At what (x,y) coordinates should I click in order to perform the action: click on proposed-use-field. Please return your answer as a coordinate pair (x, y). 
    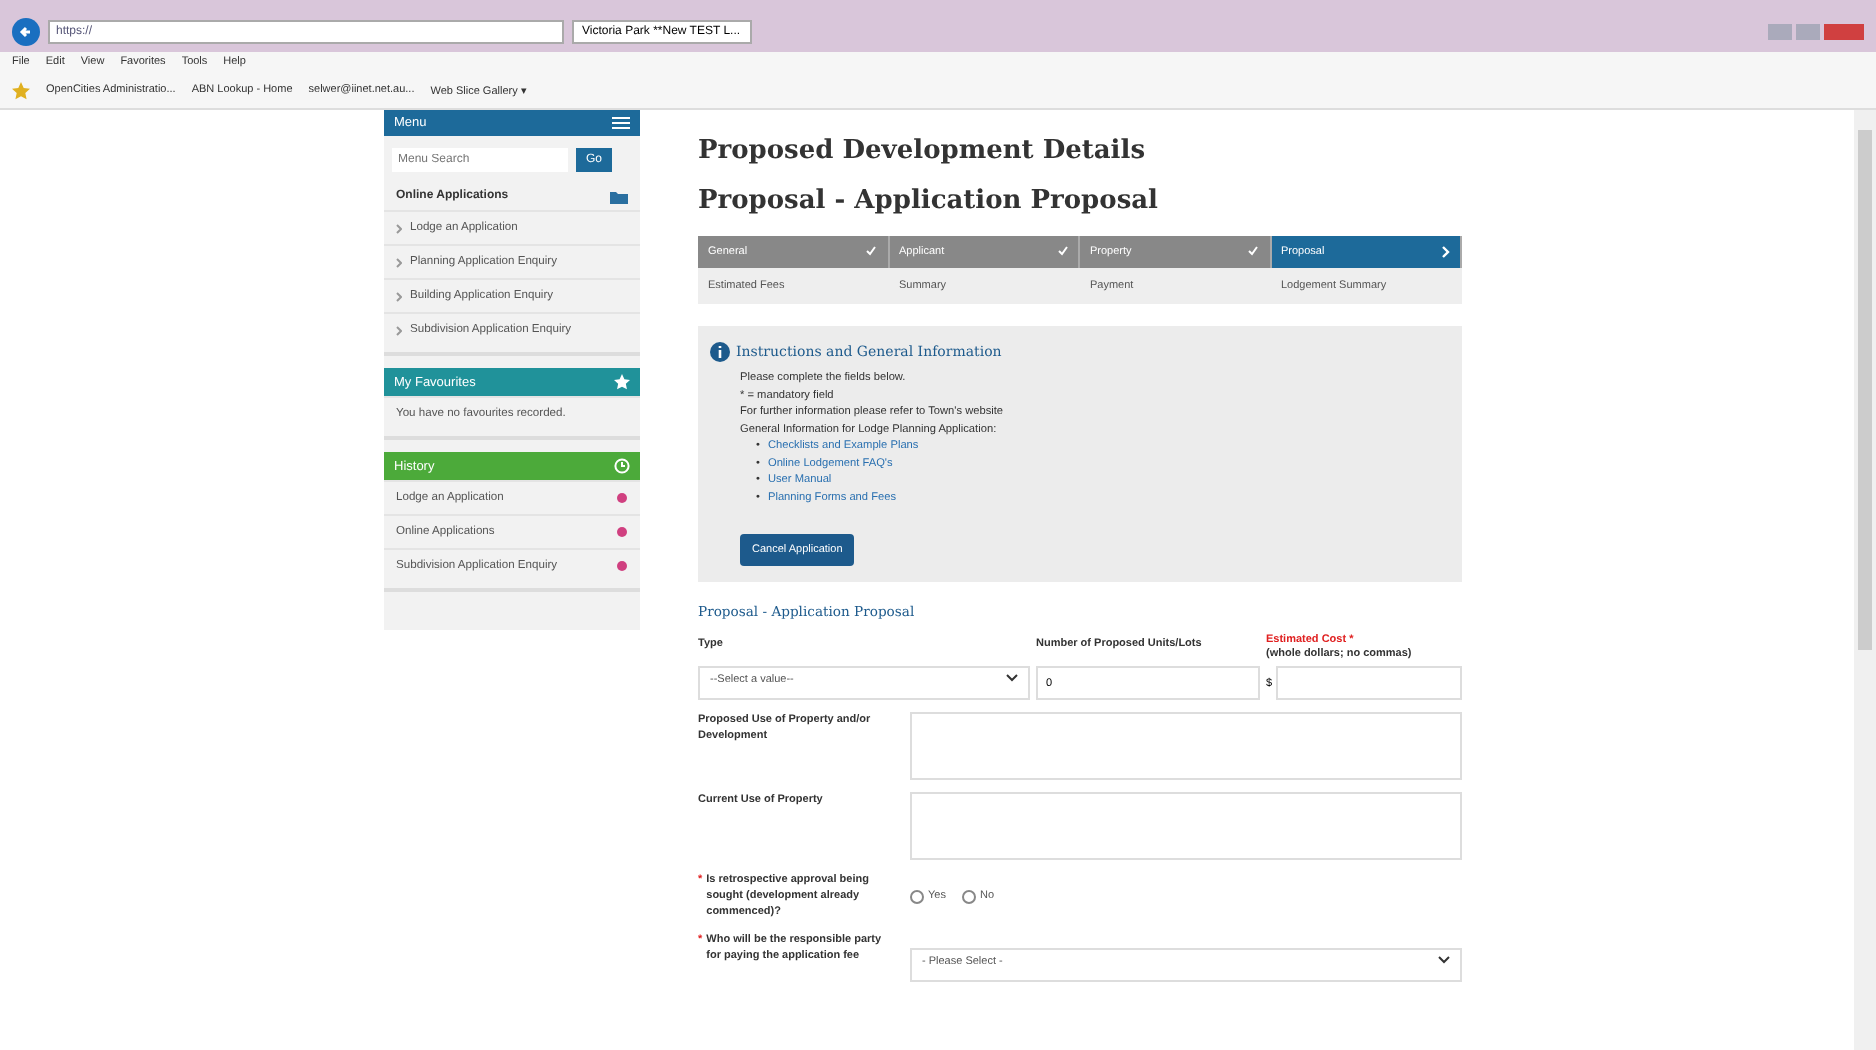
    Looking at the image, I should click on (1186, 746).